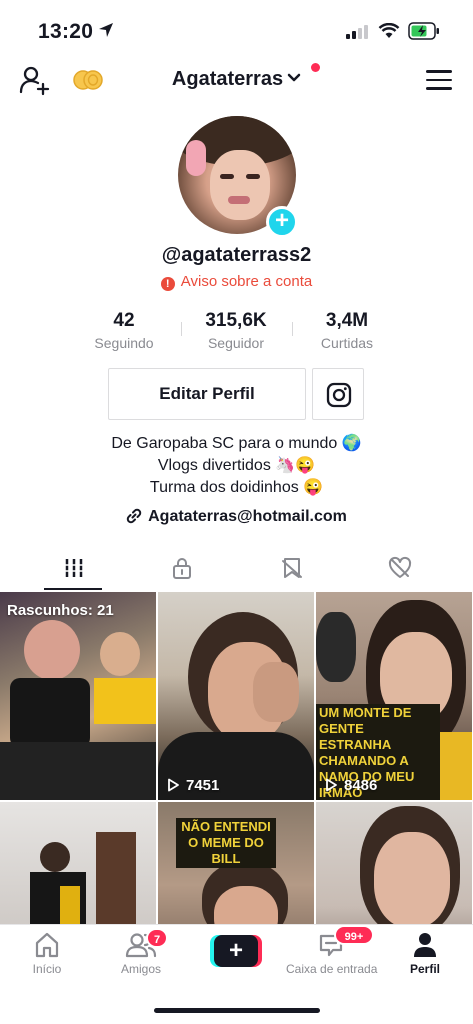  What do you see at coordinates (47, 969) in the screenshot?
I see `nav-home-label: Início` at bounding box center [47, 969].